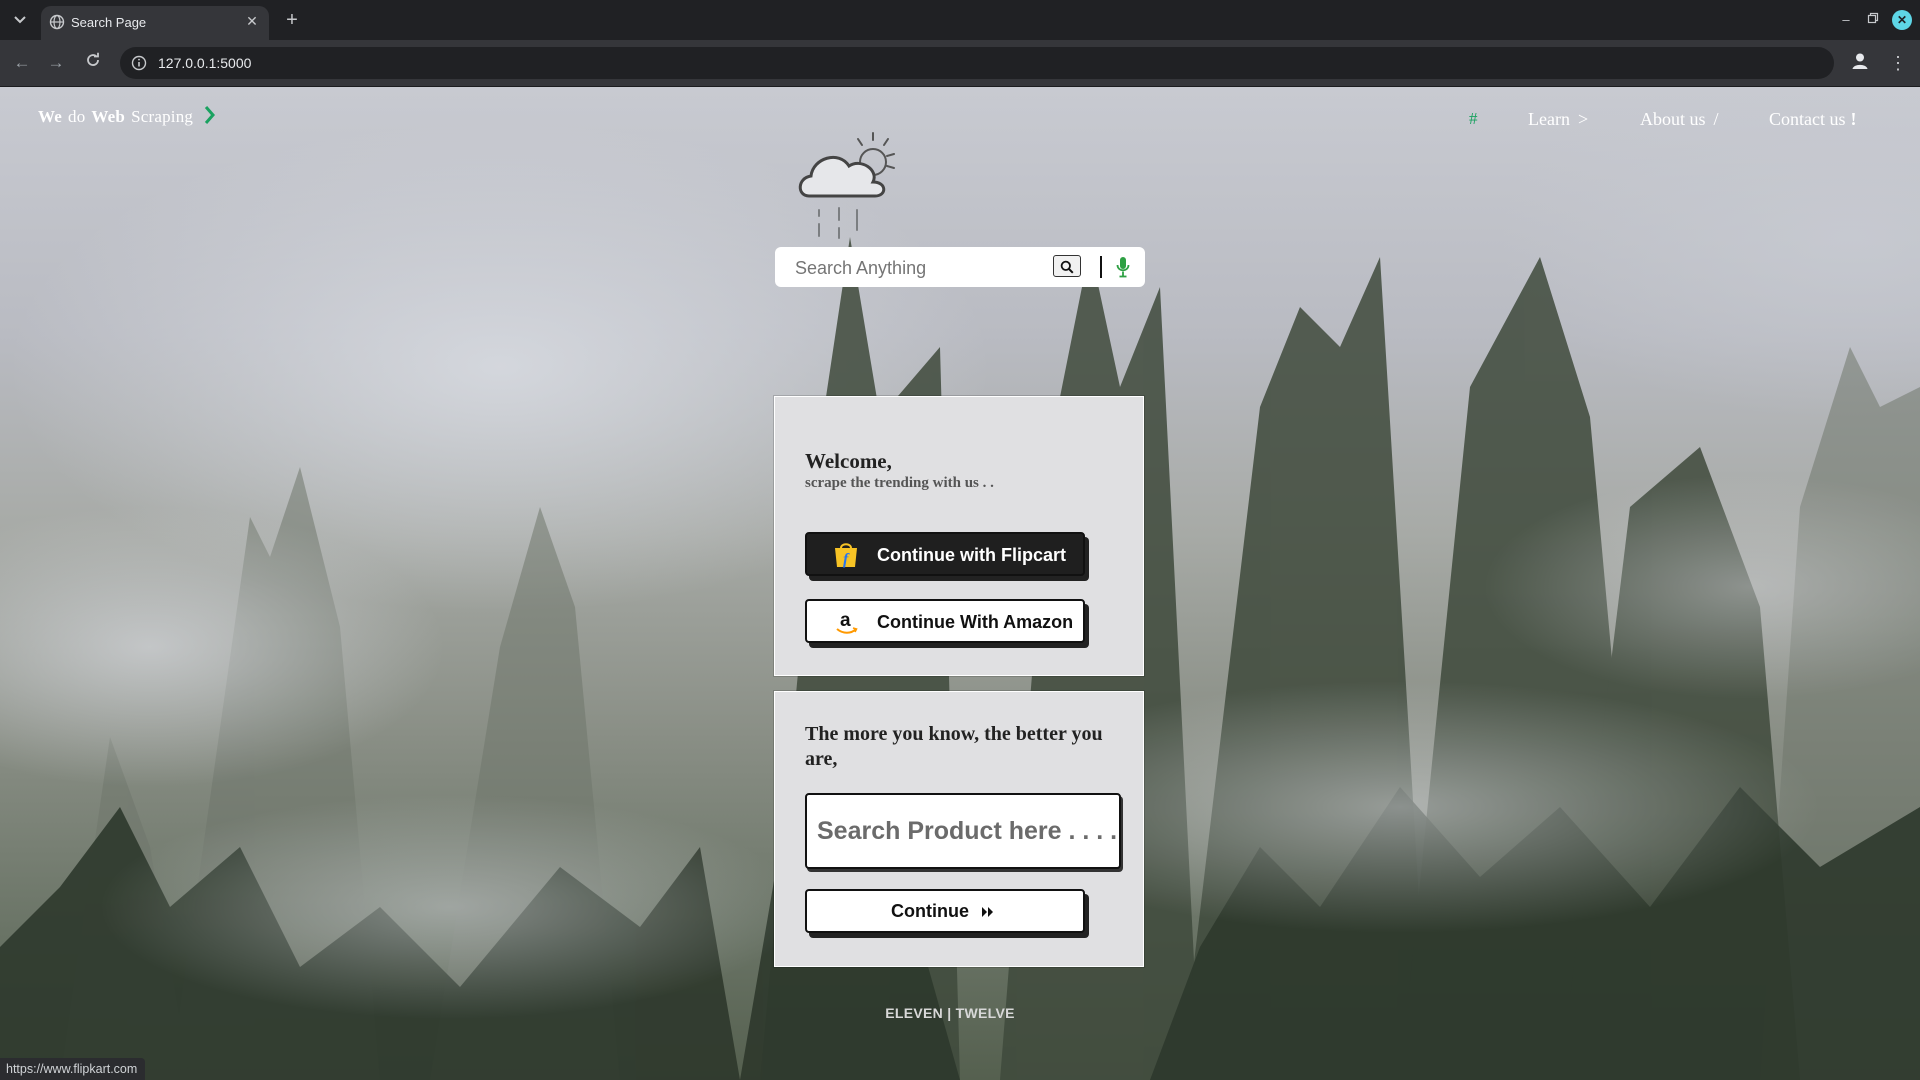 The image size is (1920, 1080). Describe the element at coordinates (204, 63) in the screenshot. I see `url-text: 127.0.0.1:5000` at that location.